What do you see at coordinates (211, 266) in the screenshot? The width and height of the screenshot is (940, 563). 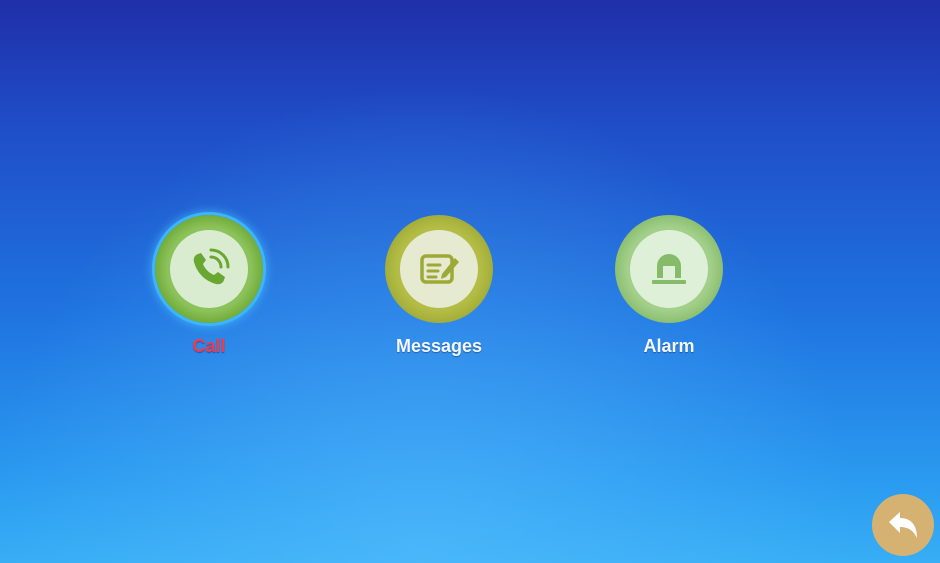 I see `phone-icon` at bounding box center [211, 266].